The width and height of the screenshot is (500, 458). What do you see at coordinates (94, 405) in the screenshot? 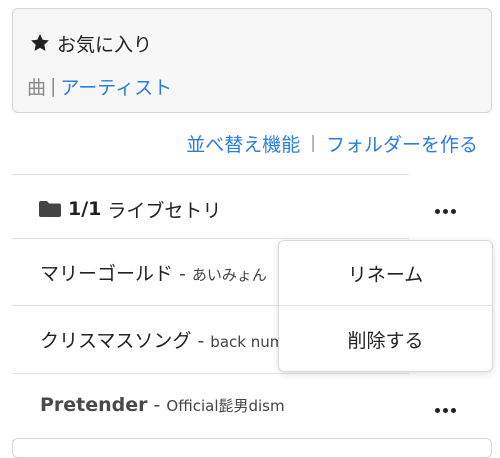
I see `song-title: Pretender` at bounding box center [94, 405].